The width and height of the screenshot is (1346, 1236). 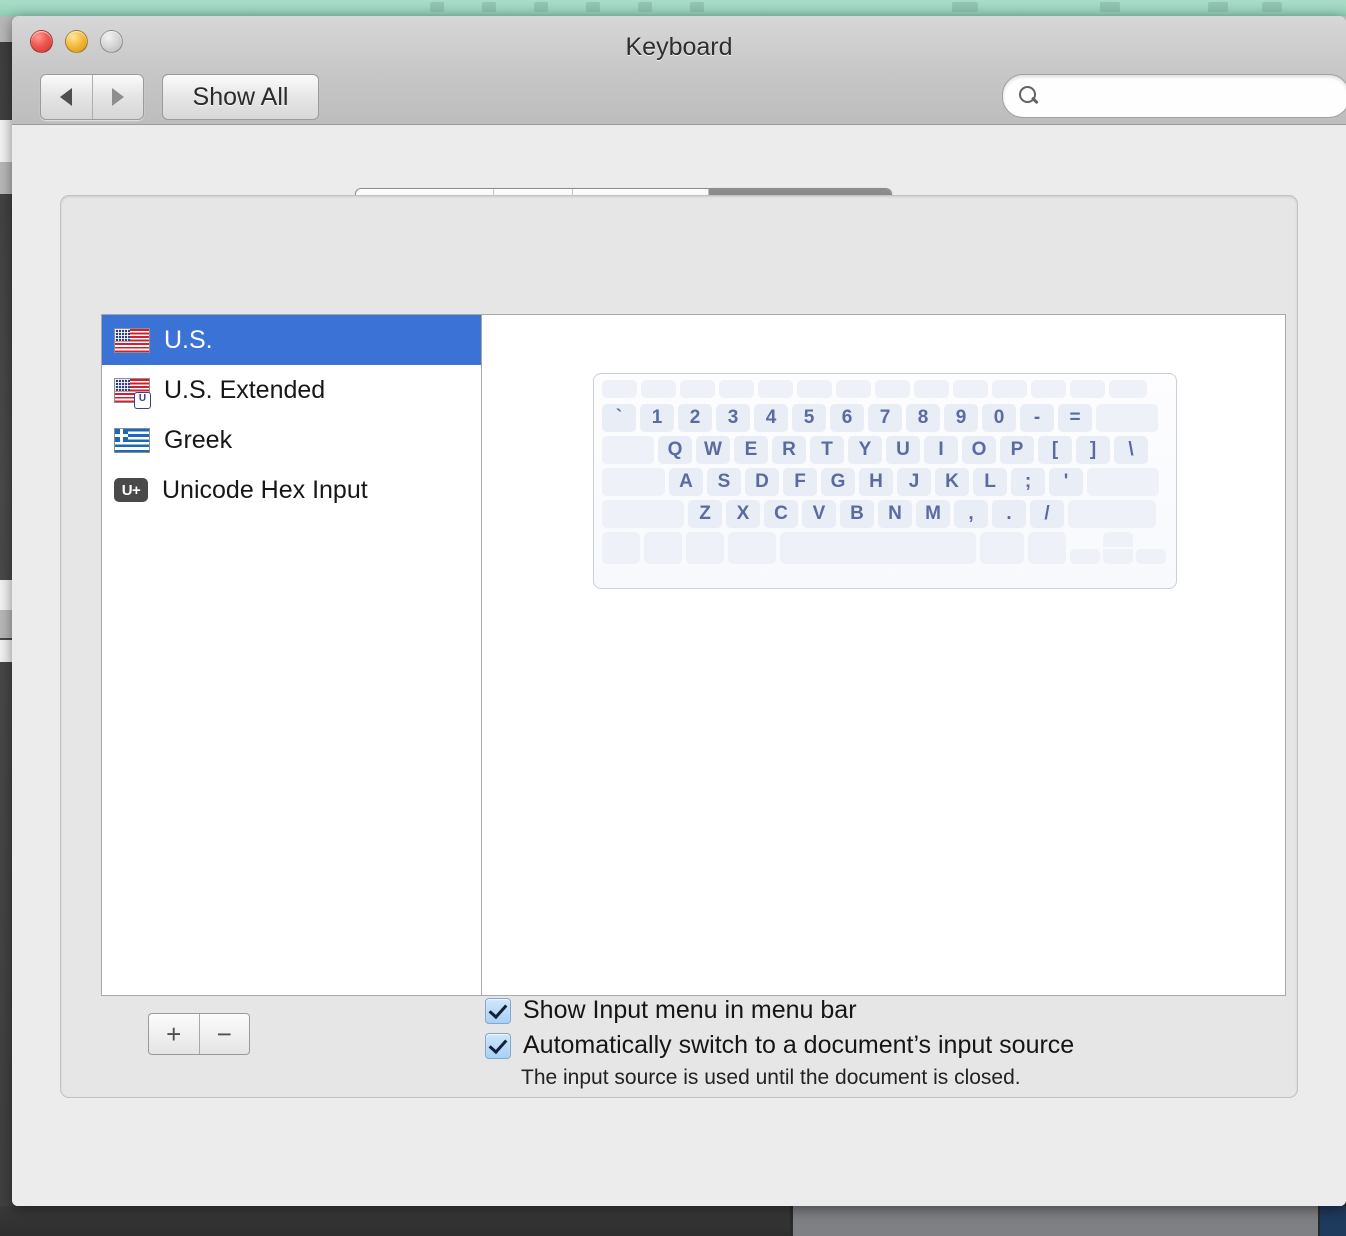 I want to click on key-bracket-r: ], so click(x=1093, y=450).